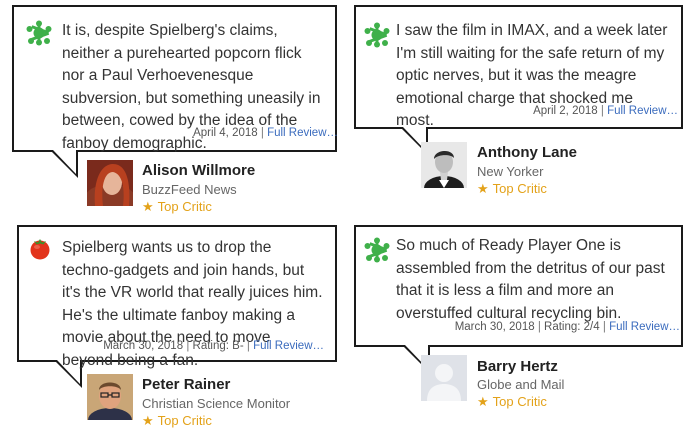  Describe the element at coordinates (189, 189) in the screenshot. I see `critic-publication: BuzzFeed News` at that location.